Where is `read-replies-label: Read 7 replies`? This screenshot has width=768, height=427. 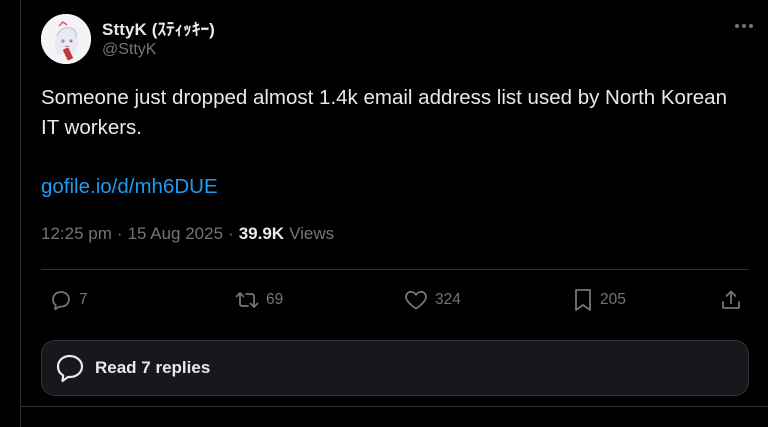 read-replies-label: Read 7 replies is located at coordinates (153, 367).